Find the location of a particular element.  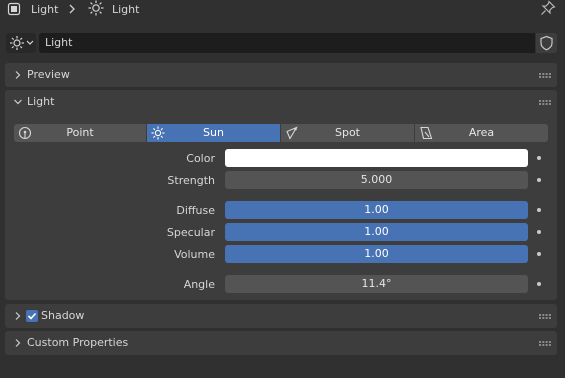

volume-value: 1.00 is located at coordinates (376, 253).